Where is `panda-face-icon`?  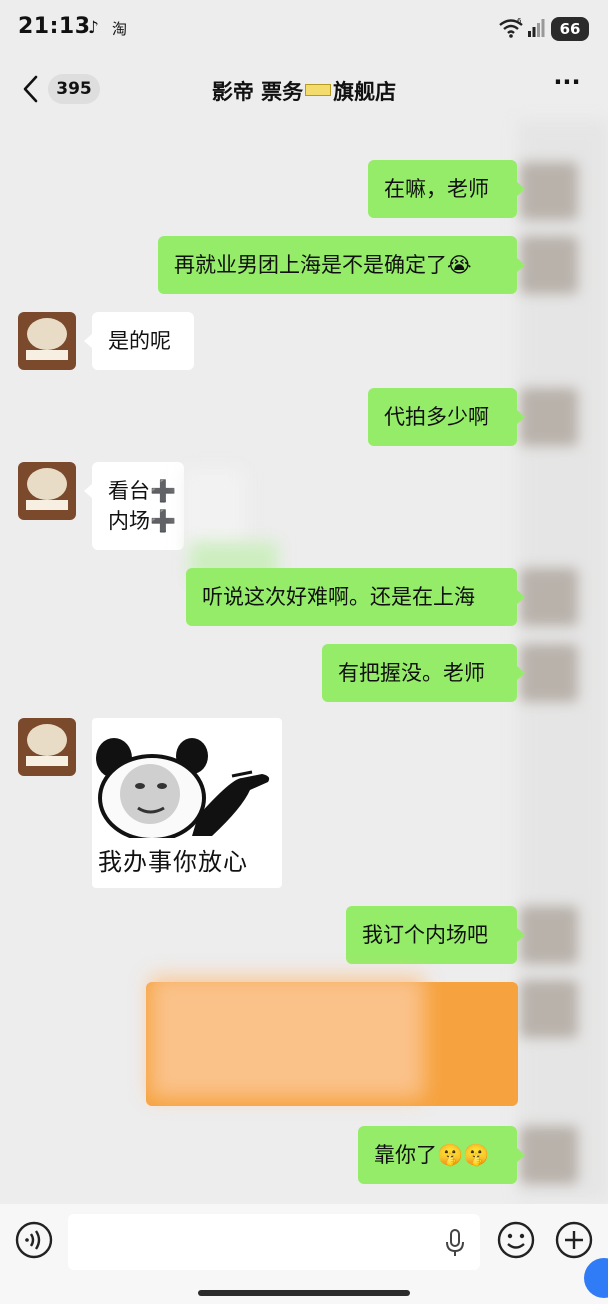 panda-face-icon is located at coordinates (183, 788).